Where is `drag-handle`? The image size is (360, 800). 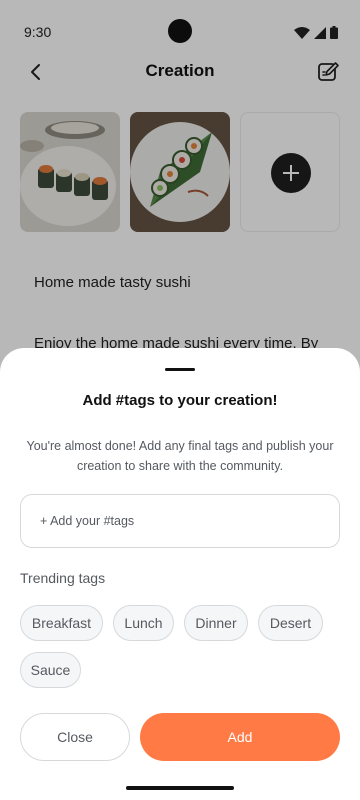
drag-handle is located at coordinates (180, 369).